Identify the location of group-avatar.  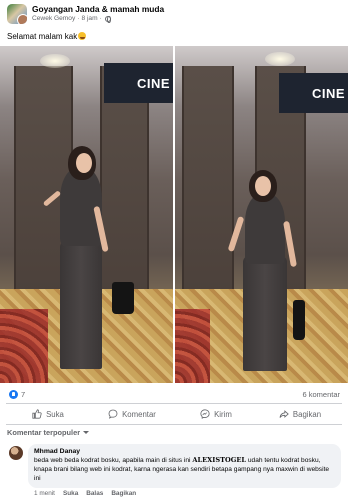
(17, 14).